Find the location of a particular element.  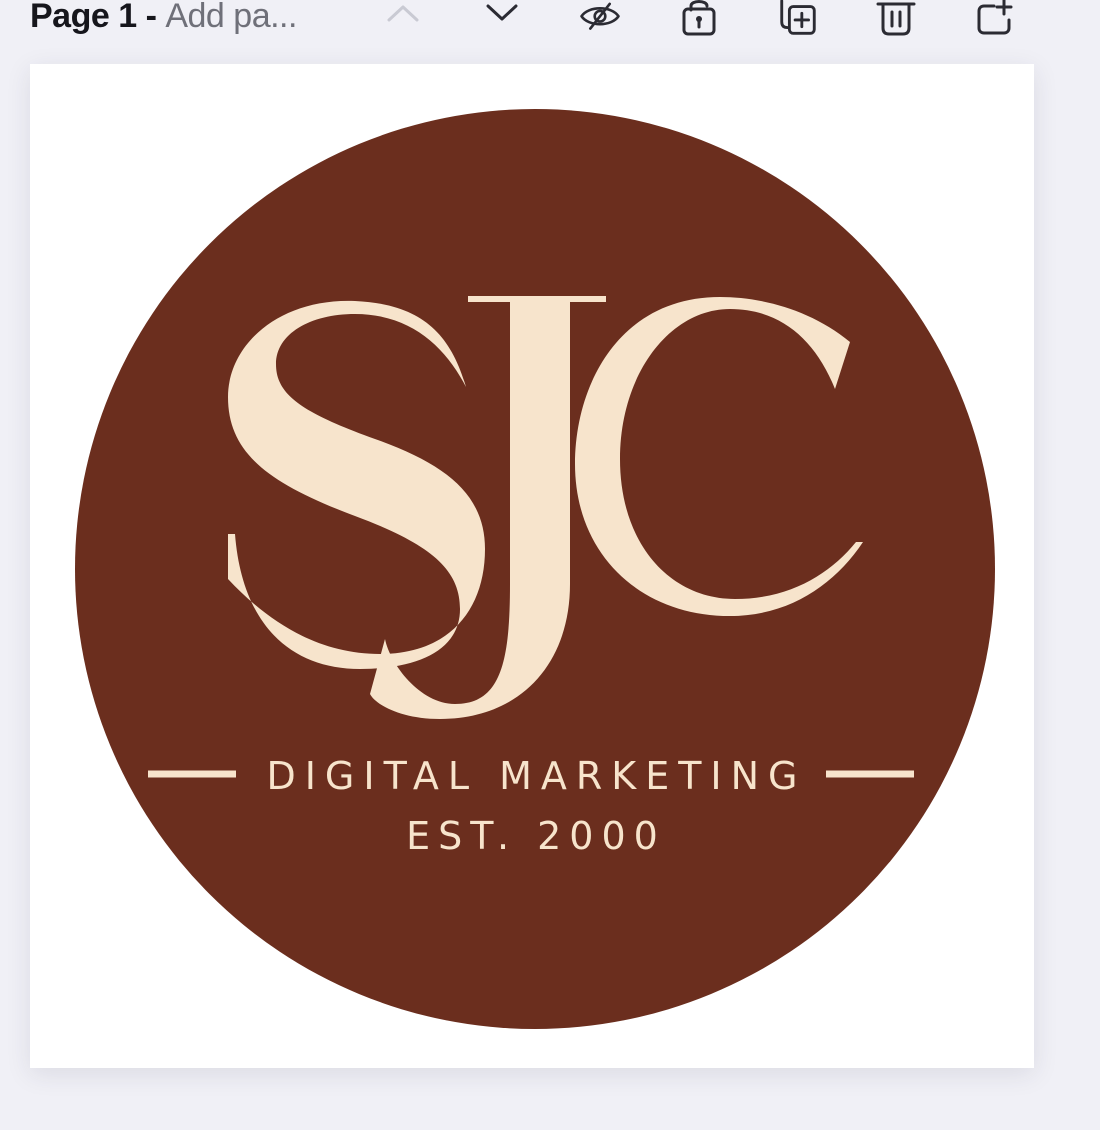

duplicate-page-icon is located at coordinates (798, 17).